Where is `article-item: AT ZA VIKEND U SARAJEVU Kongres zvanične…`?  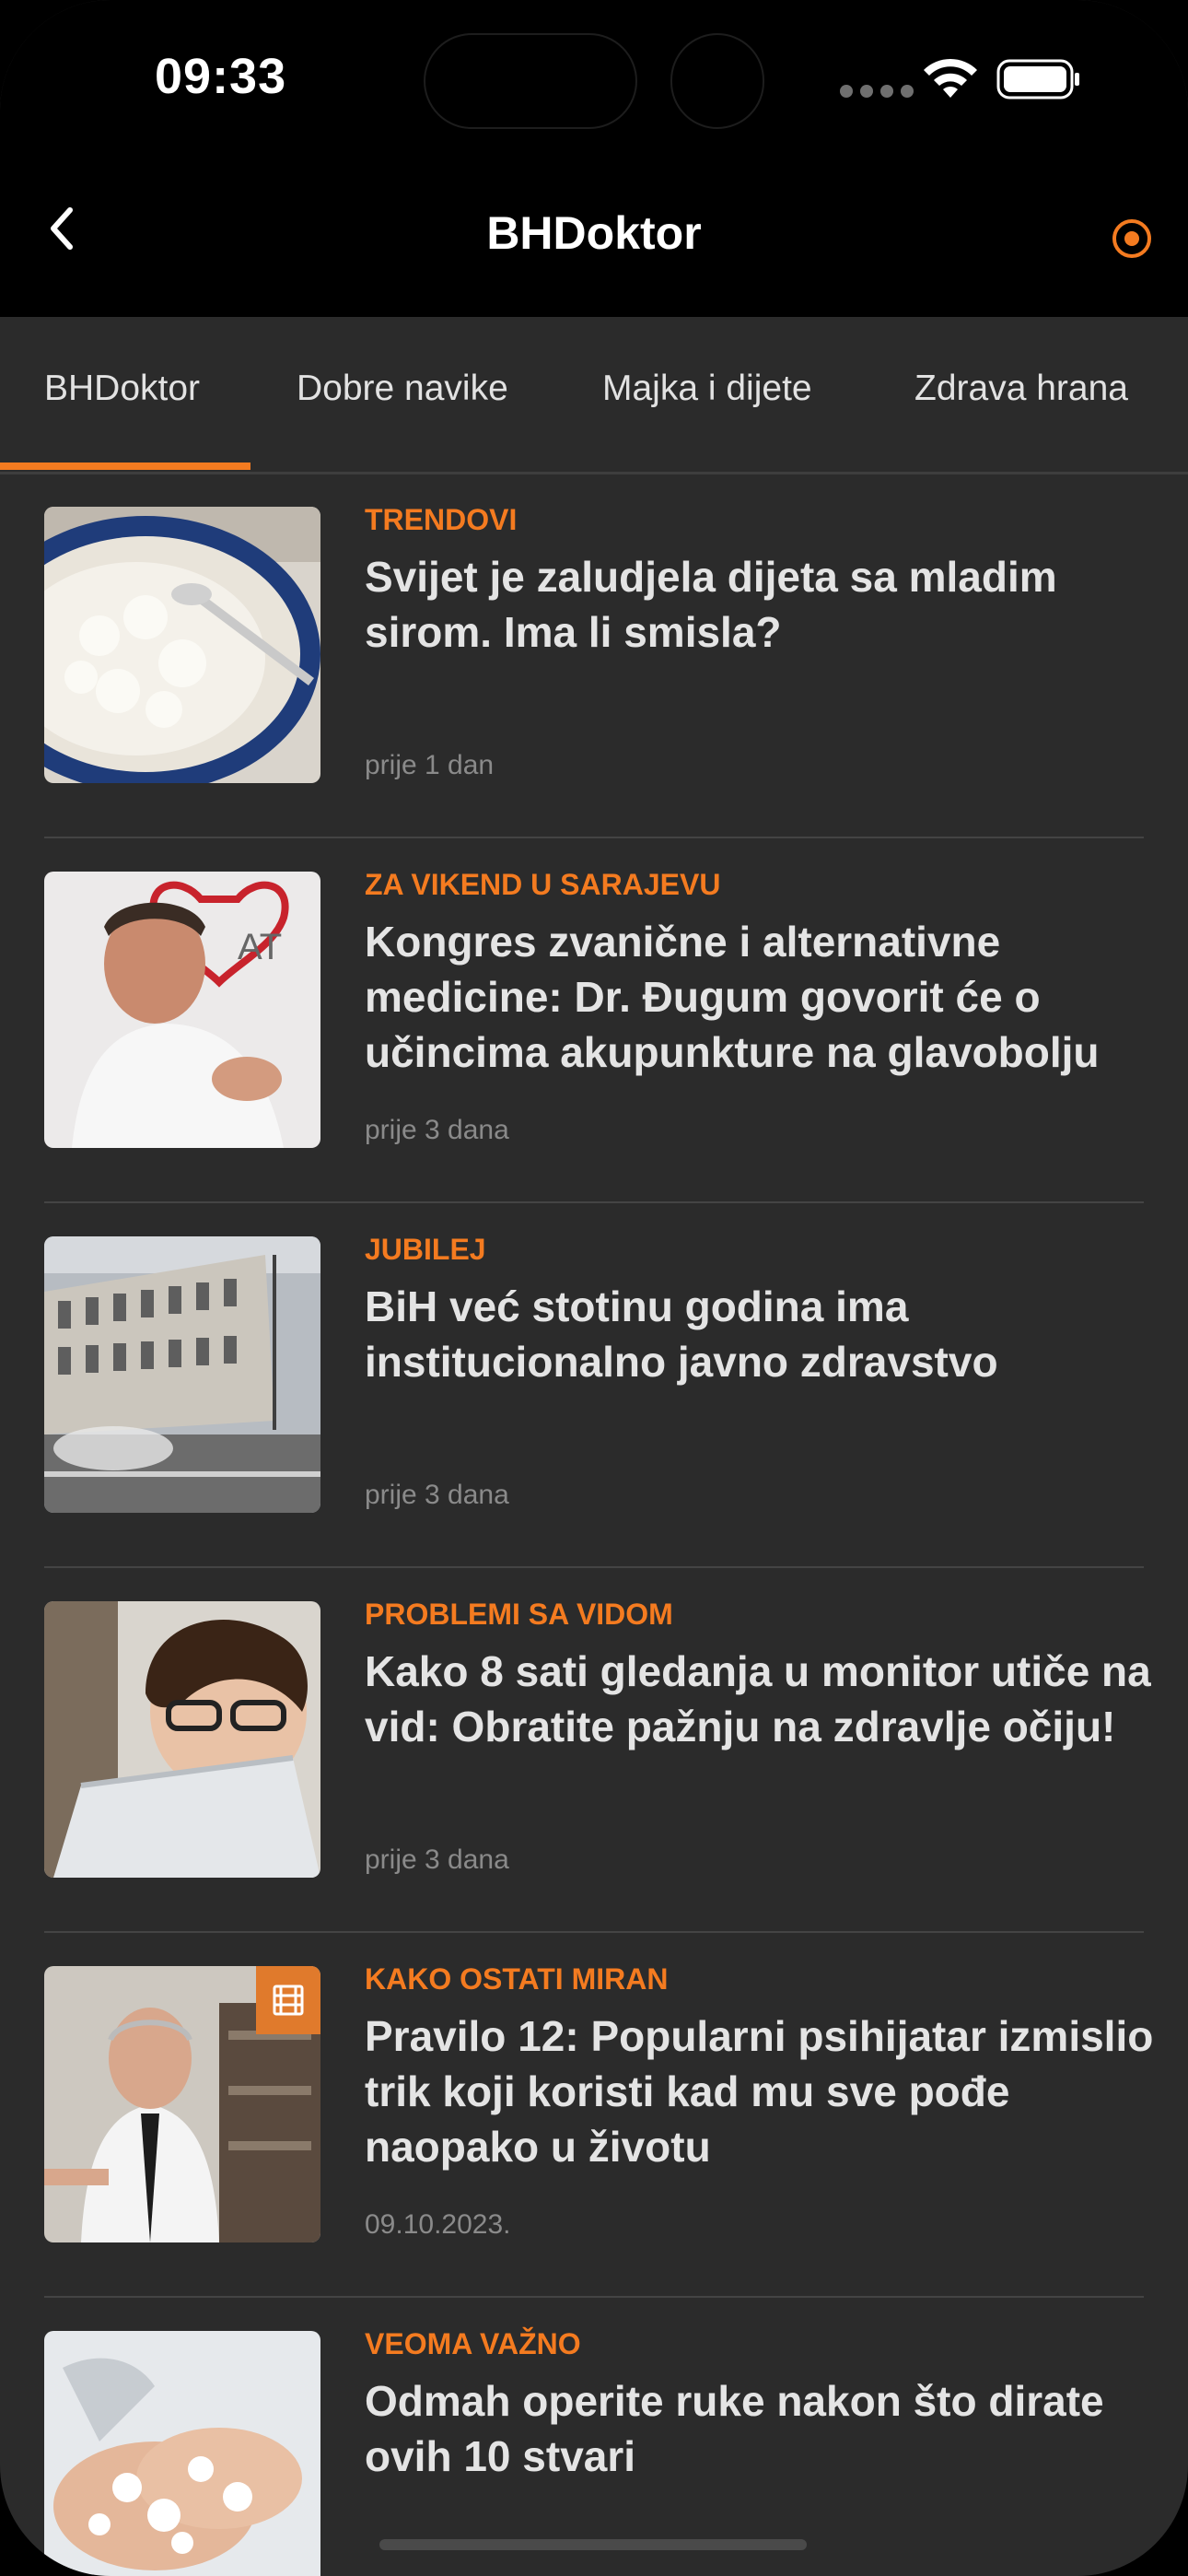
article-item: AT ZA VIKEND U SARAJEVU Kongres zvanične… is located at coordinates (594, 1020).